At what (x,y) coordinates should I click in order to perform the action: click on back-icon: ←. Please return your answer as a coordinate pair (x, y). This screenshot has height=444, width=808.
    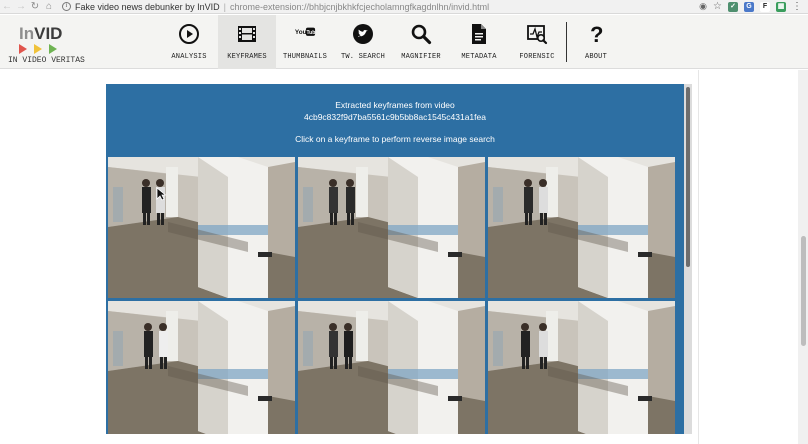
    Looking at the image, I should click on (7, 7).